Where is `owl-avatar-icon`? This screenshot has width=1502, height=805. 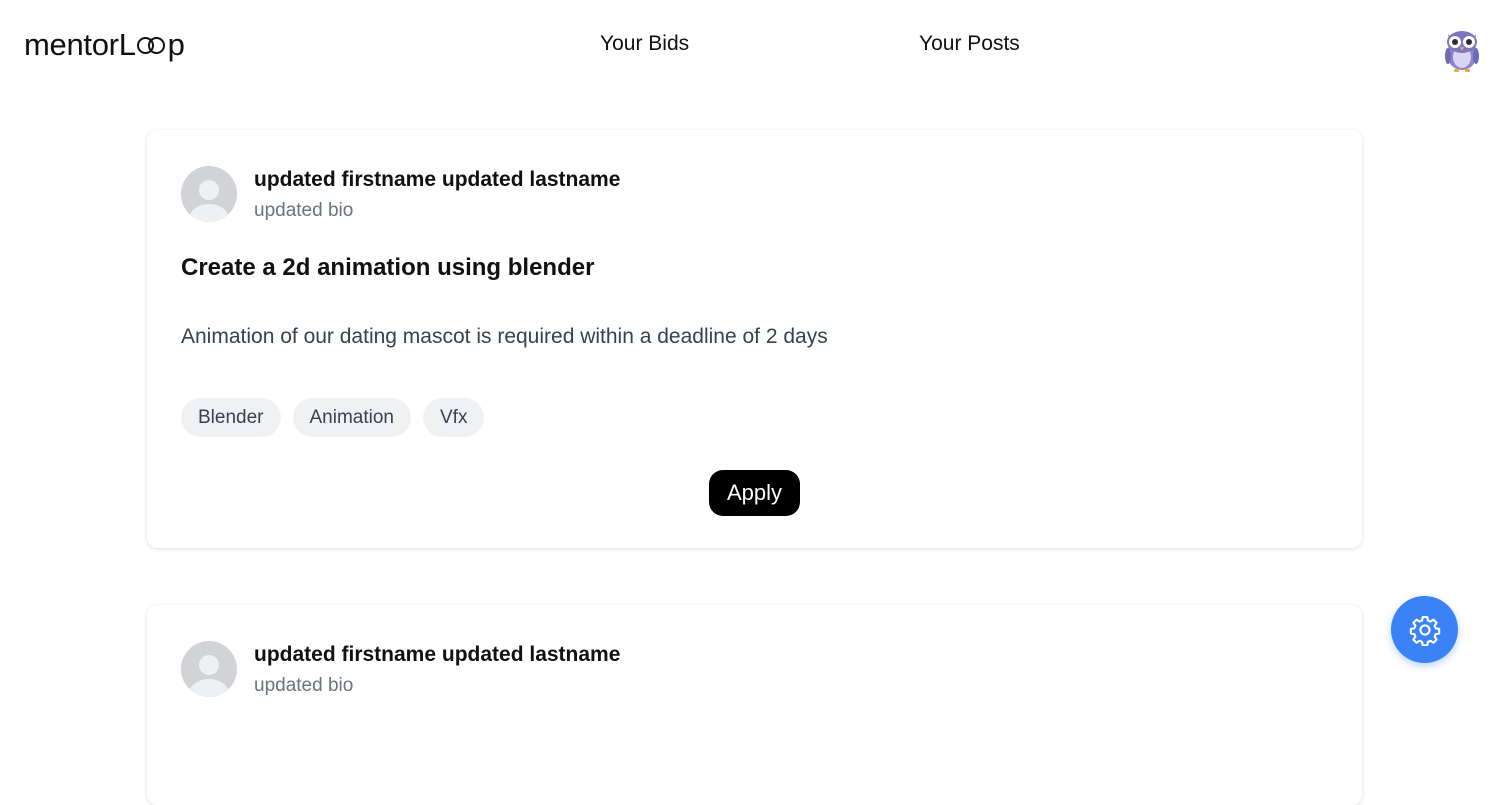 owl-avatar-icon is located at coordinates (1462, 48).